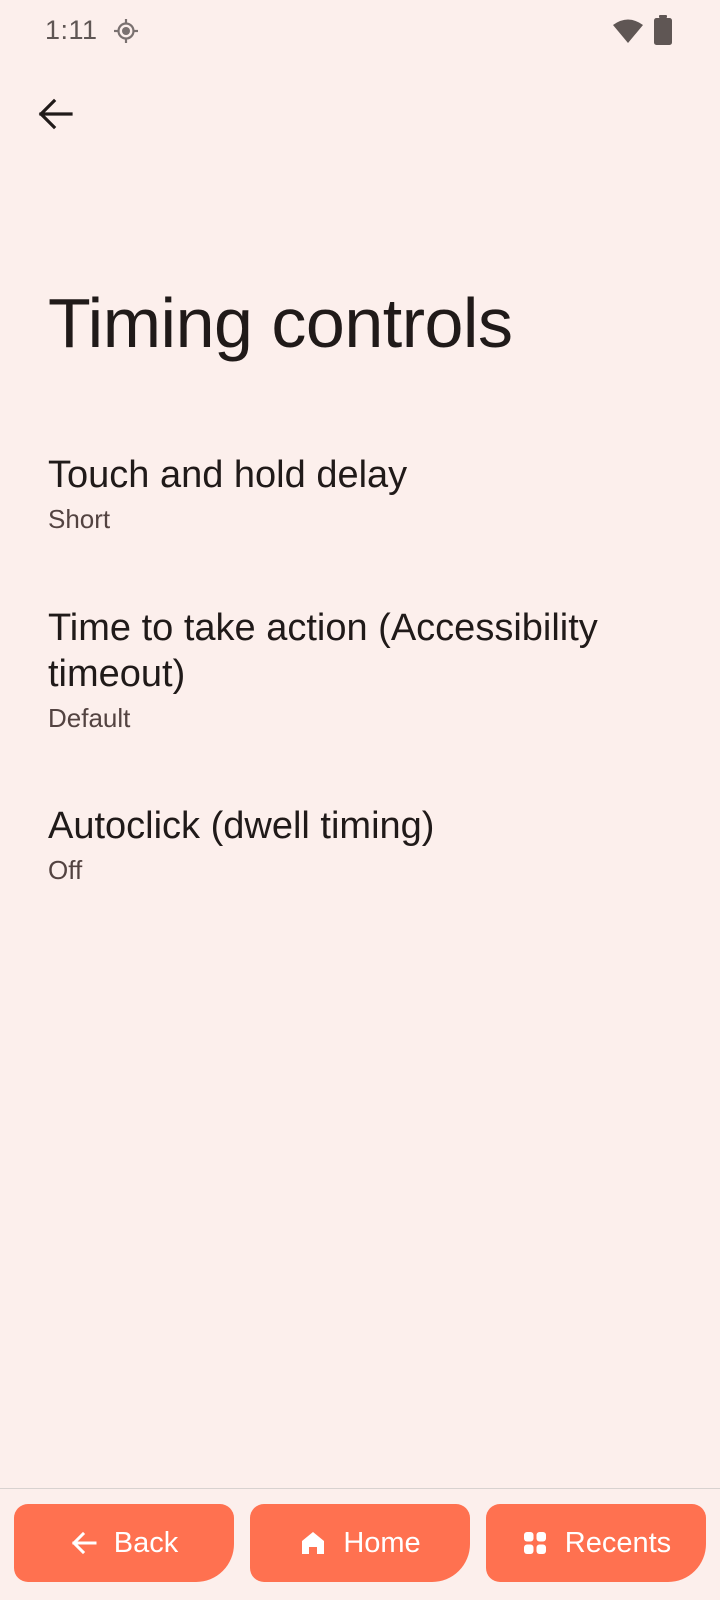 This screenshot has width=720, height=1600. I want to click on status-time: 1:11, so click(71, 30).